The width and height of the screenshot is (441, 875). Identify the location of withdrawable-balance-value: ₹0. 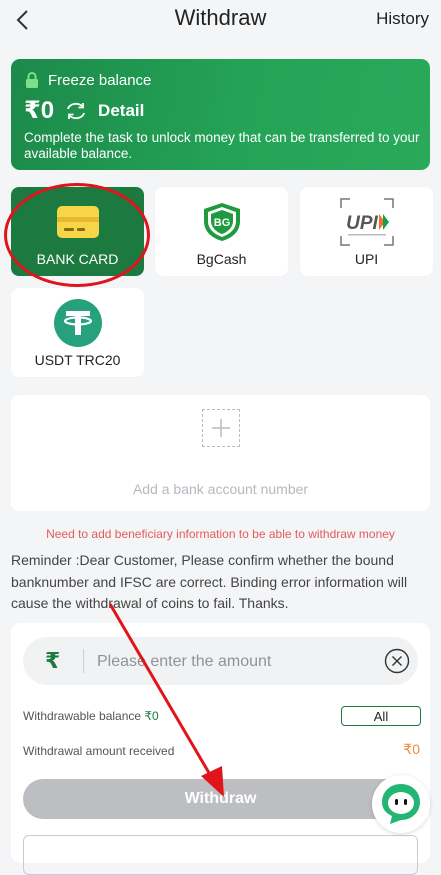
(151, 716).